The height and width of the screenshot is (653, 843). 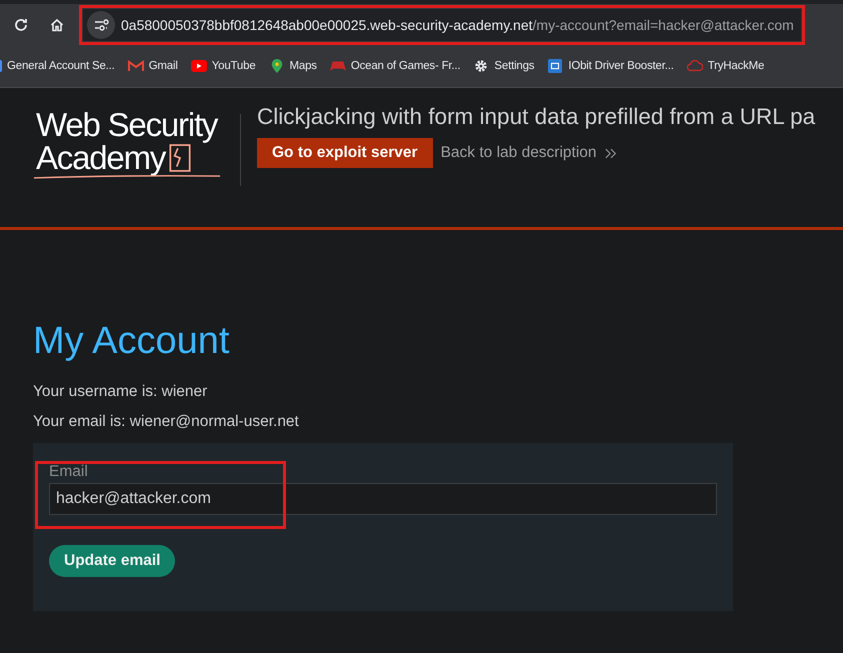 I want to click on account-info-text: Your email is: wiener@normal-user.net, so click(x=166, y=422).